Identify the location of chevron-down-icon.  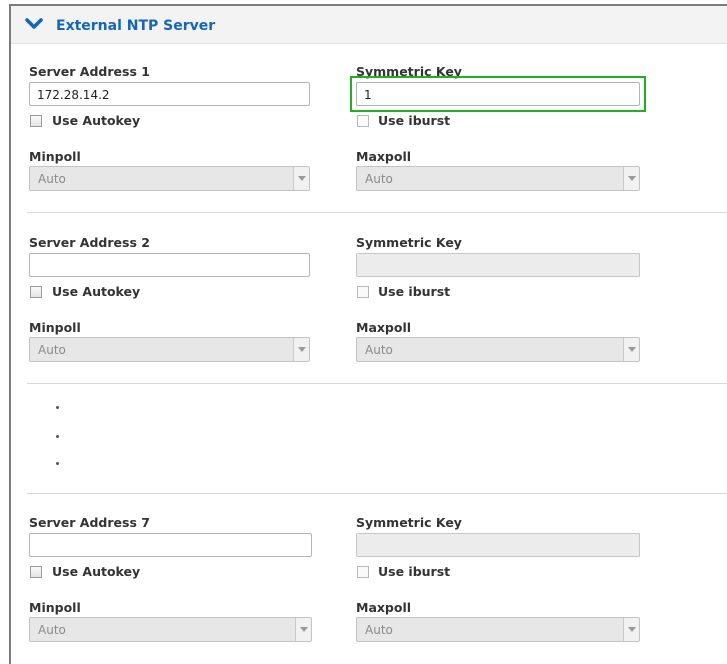
(34, 24).